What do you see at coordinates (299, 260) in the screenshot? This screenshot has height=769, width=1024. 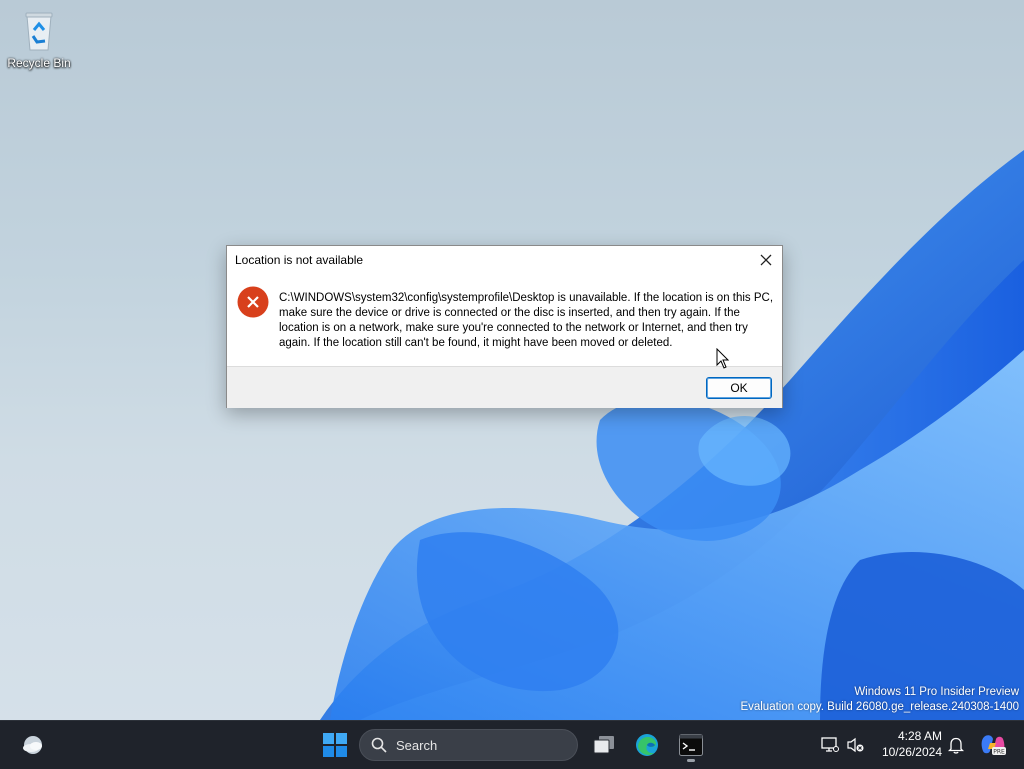 I see `dialog-title: Location is not available` at bounding box center [299, 260].